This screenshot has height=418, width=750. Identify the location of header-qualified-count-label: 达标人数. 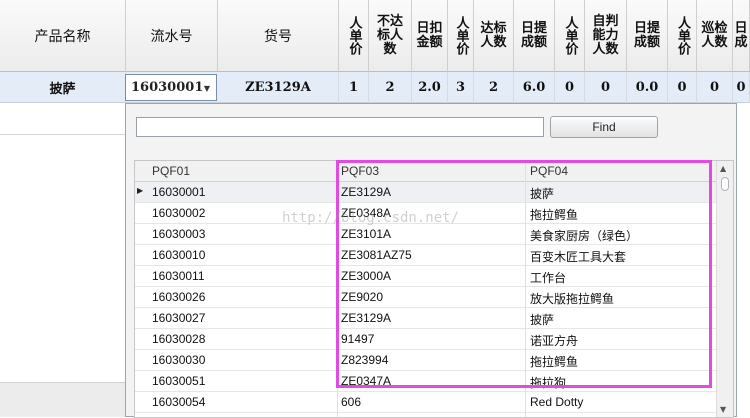
(493, 35).